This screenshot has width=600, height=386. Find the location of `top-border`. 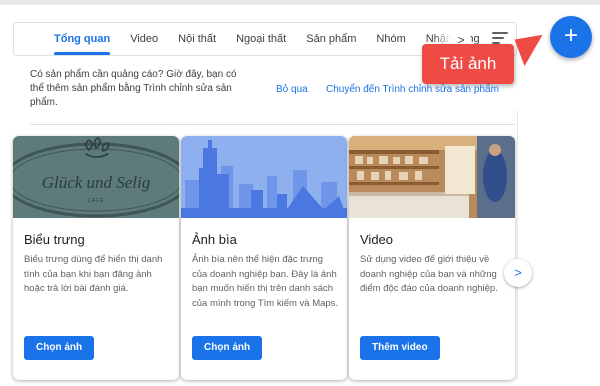

top-border is located at coordinates (300, 2).